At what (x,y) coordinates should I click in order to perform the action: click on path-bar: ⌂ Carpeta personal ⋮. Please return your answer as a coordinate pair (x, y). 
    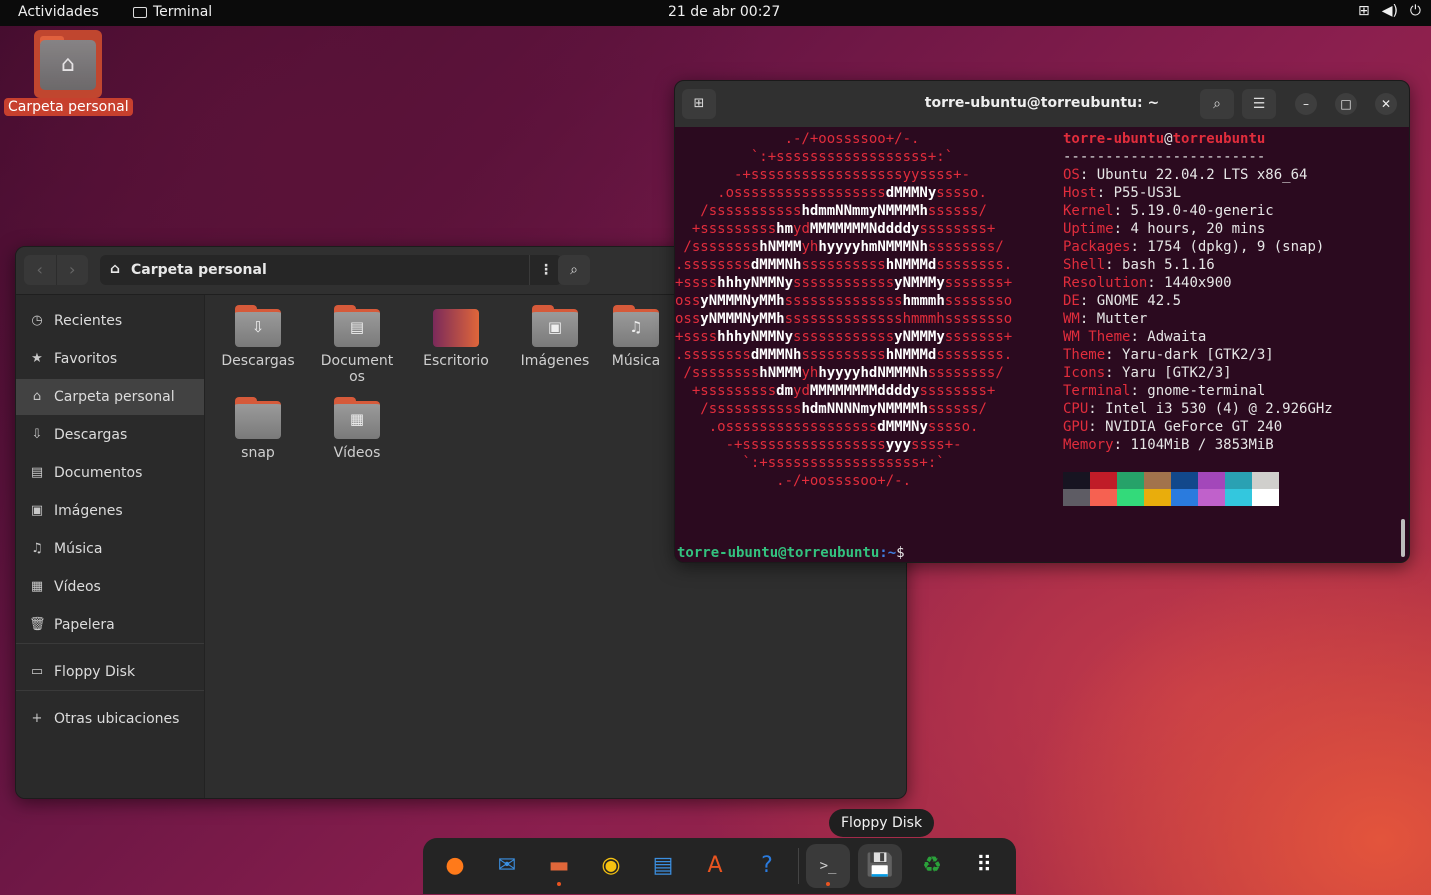
    Looking at the image, I should click on (331, 270).